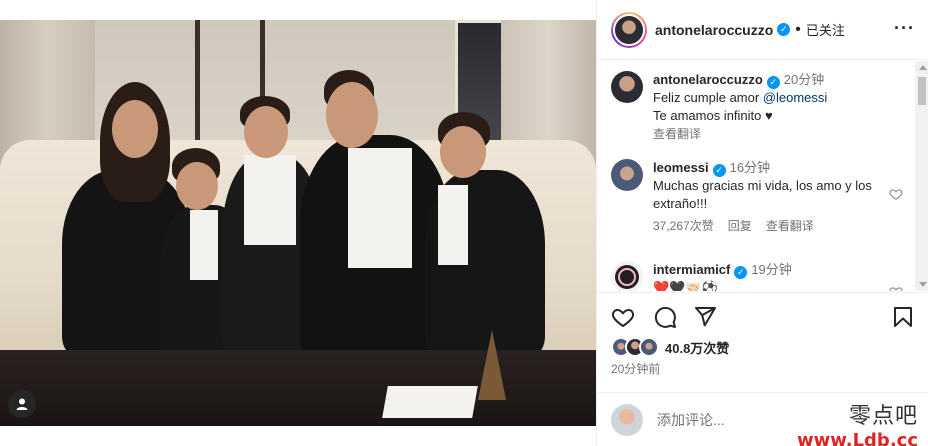 Image resolution: width=928 pixels, height=446 pixels. What do you see at coordinates (204, 245) in the screenshot?
I see `photo-person-boy-small-shirt` at bounding box center [204, 245].